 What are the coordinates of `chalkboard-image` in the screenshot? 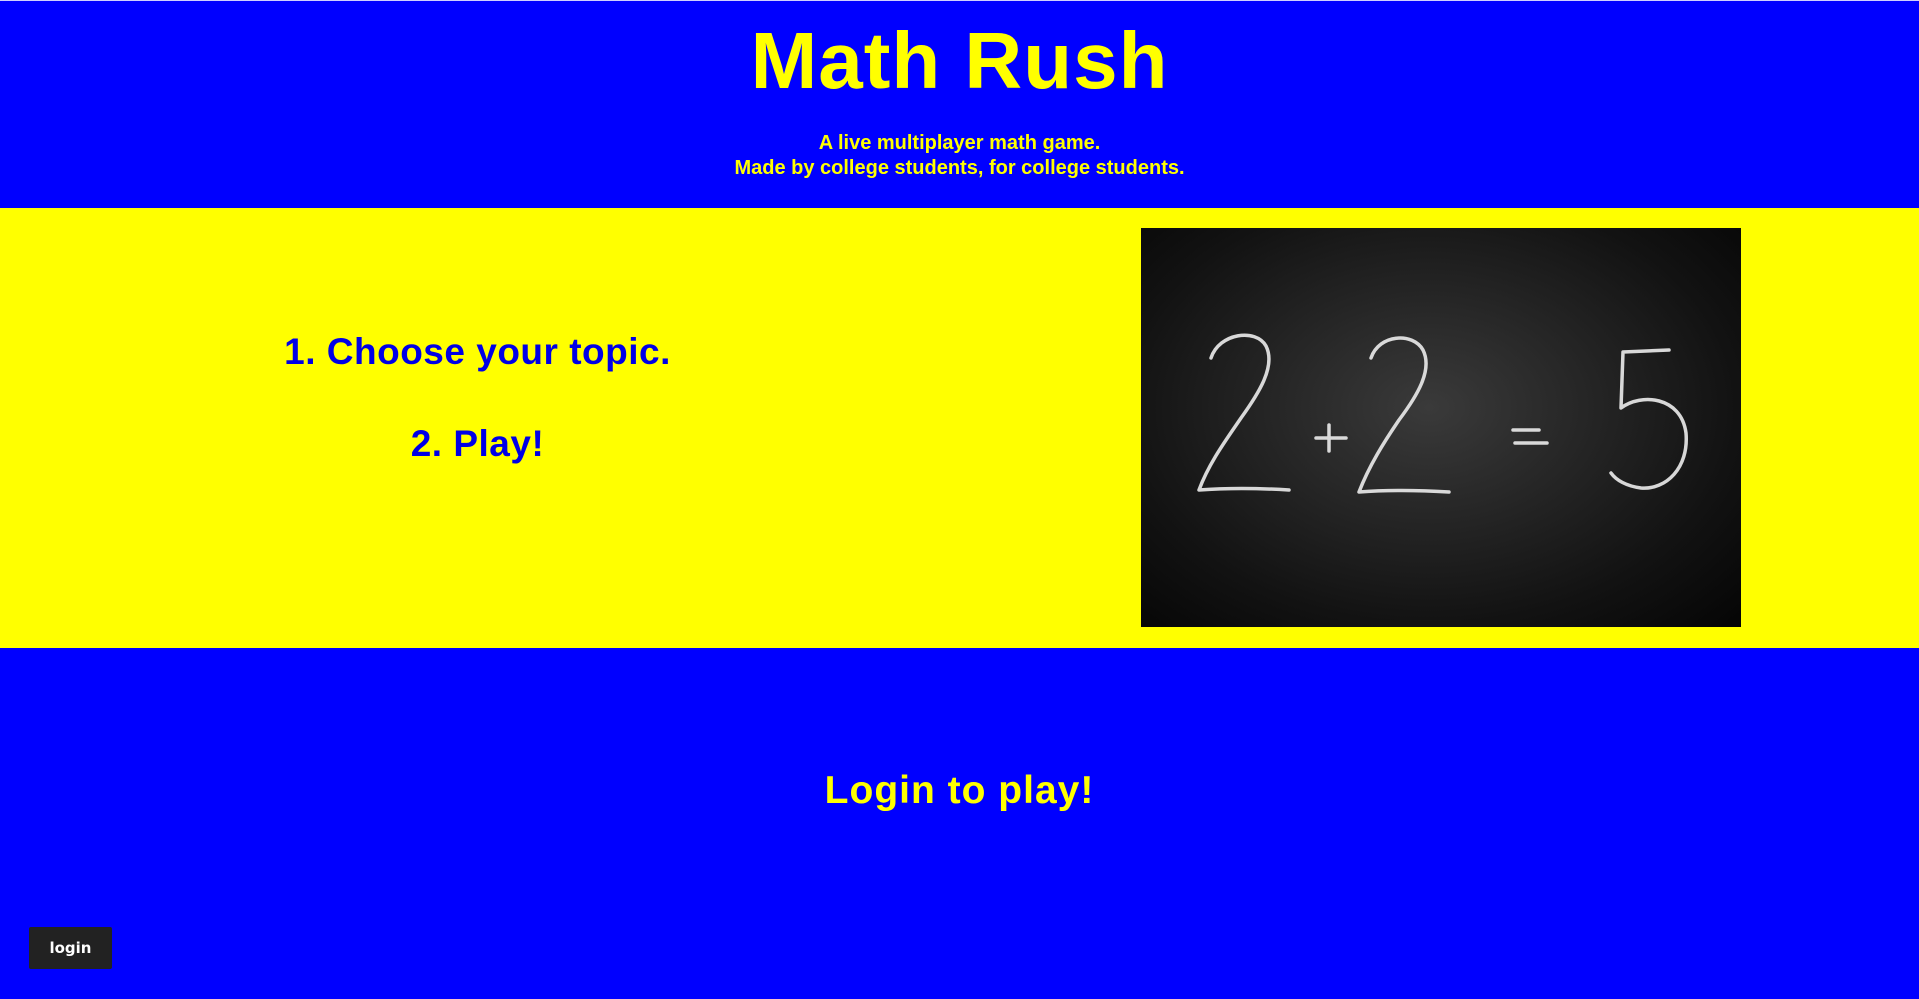 It's located at (1441, 427).